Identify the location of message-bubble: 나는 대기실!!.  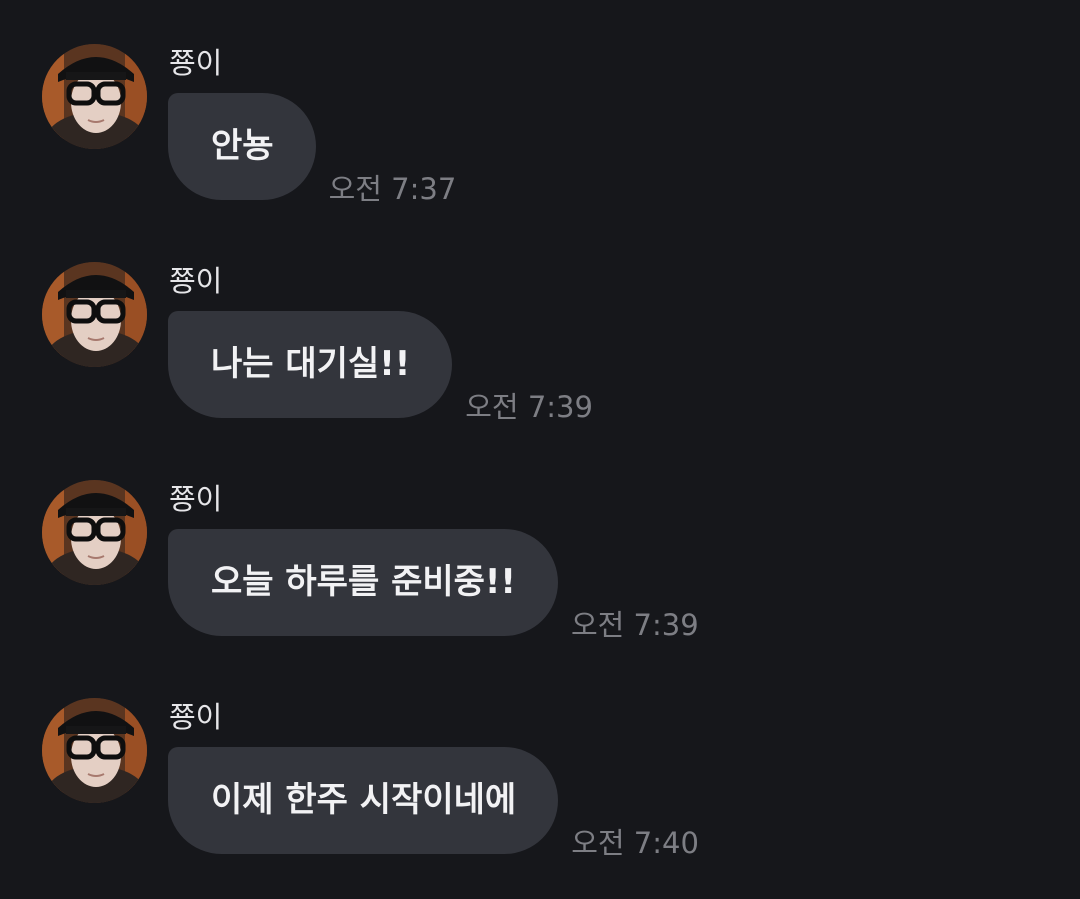
(310, 364).